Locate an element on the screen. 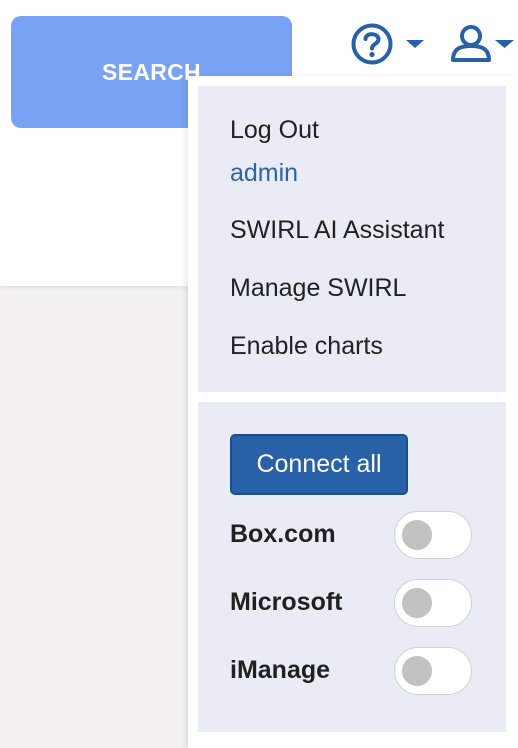  service-label-imanage: iManage is located at coordinates (280, 670).